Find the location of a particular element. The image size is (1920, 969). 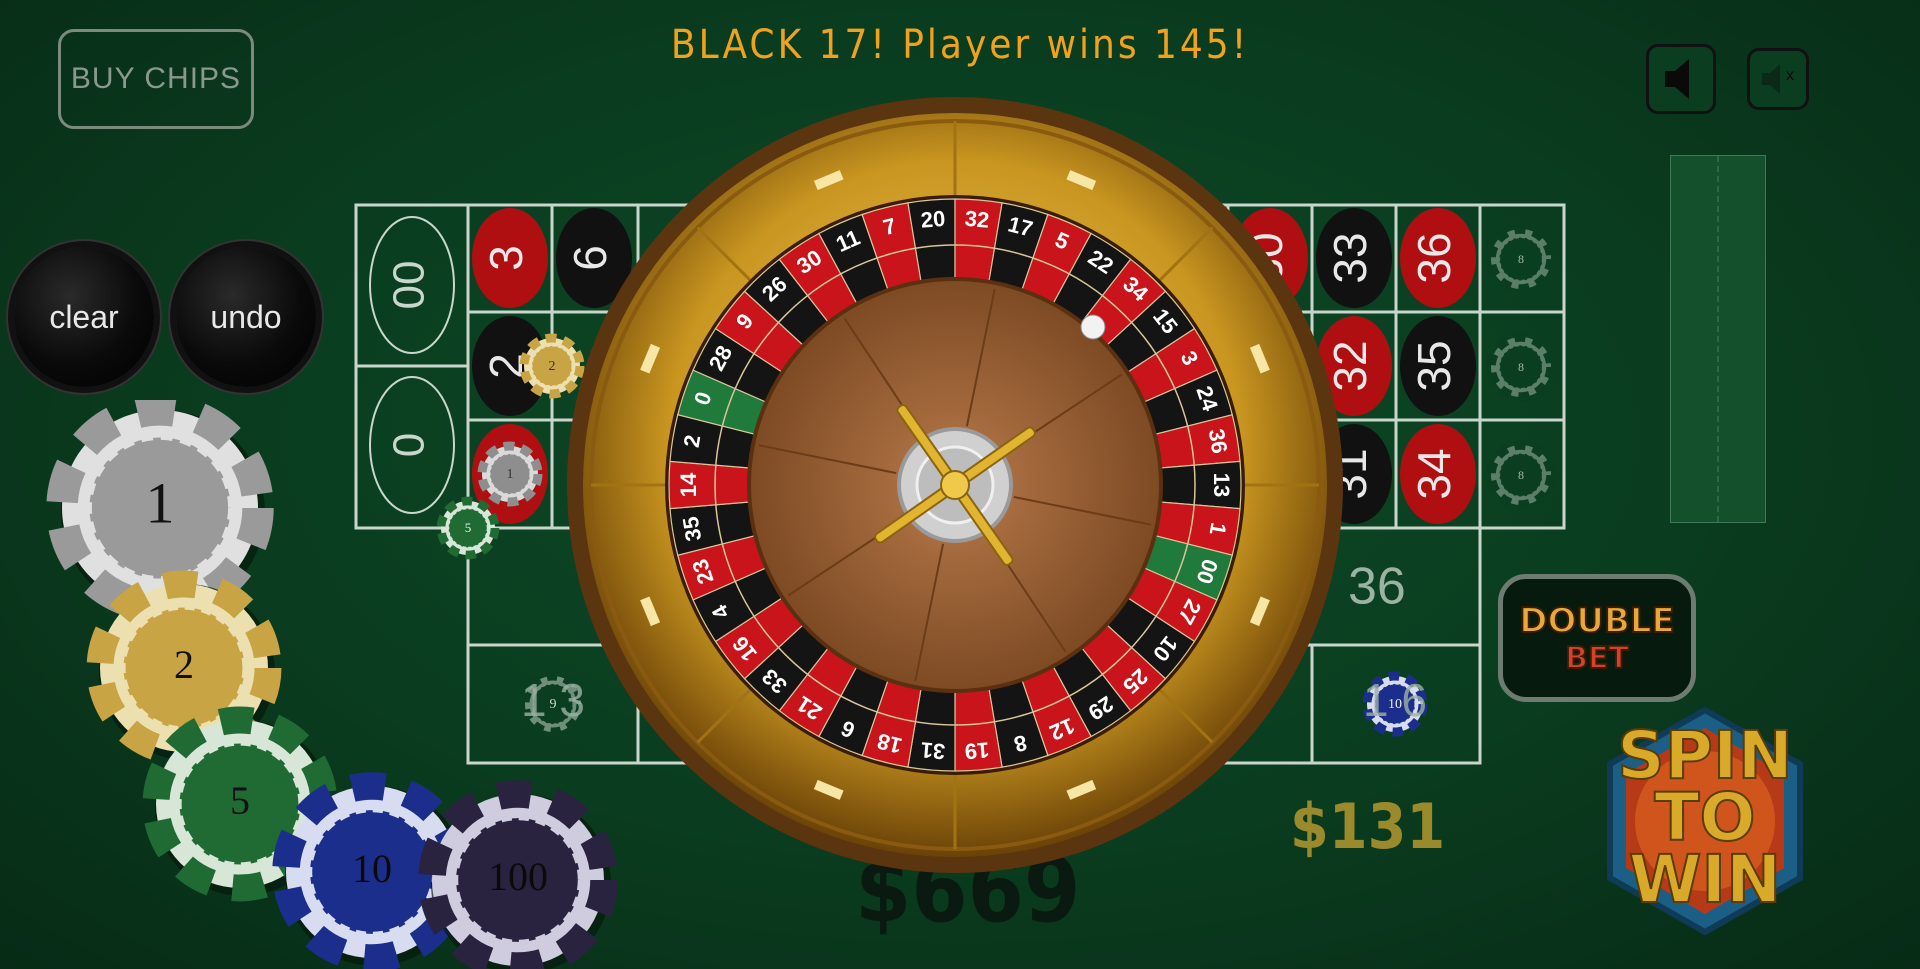

wheel-pocket-number: 36 is located at coordinates (1218, 441).